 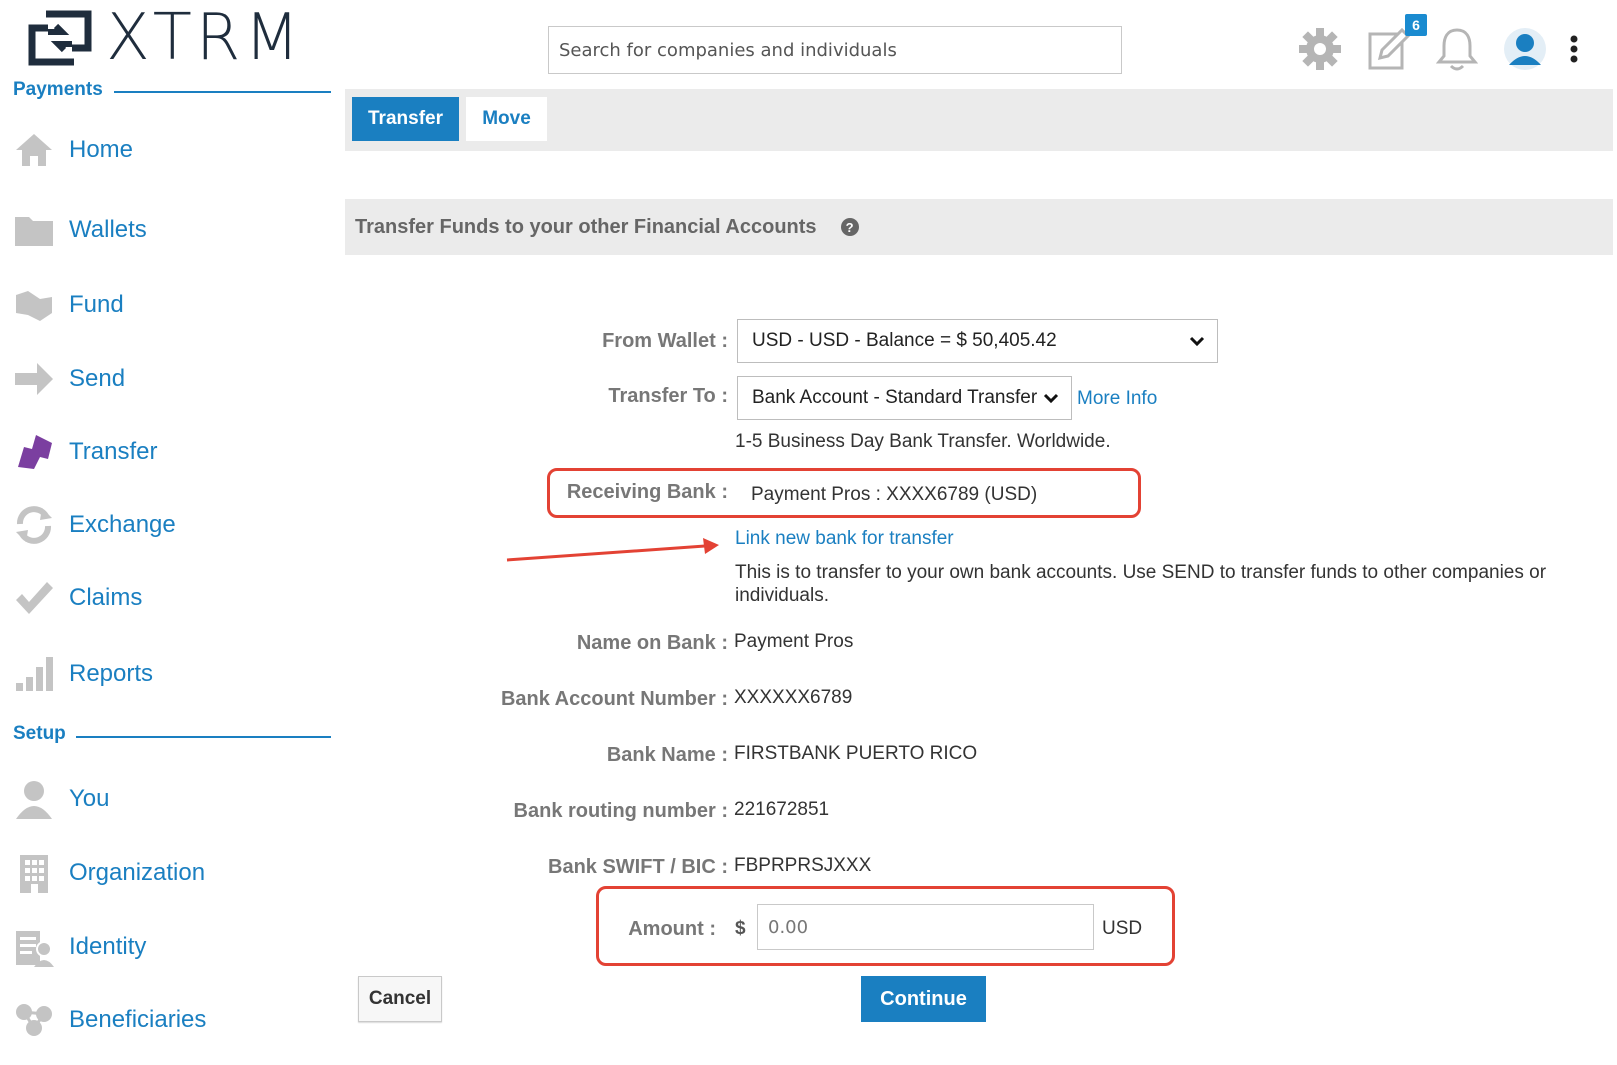 What do you see at coordinates (34, 305) in the screenshot?
I see `fund-icon` at bounding box center [34, 305].